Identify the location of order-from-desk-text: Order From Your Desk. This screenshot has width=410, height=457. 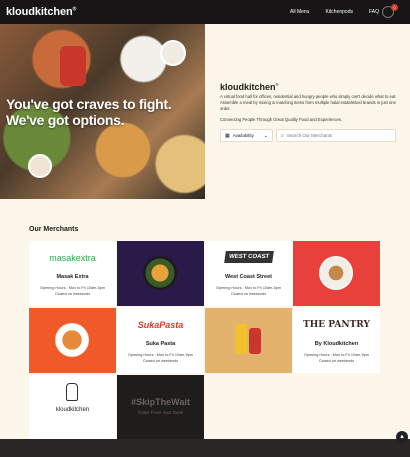
(160, 412).